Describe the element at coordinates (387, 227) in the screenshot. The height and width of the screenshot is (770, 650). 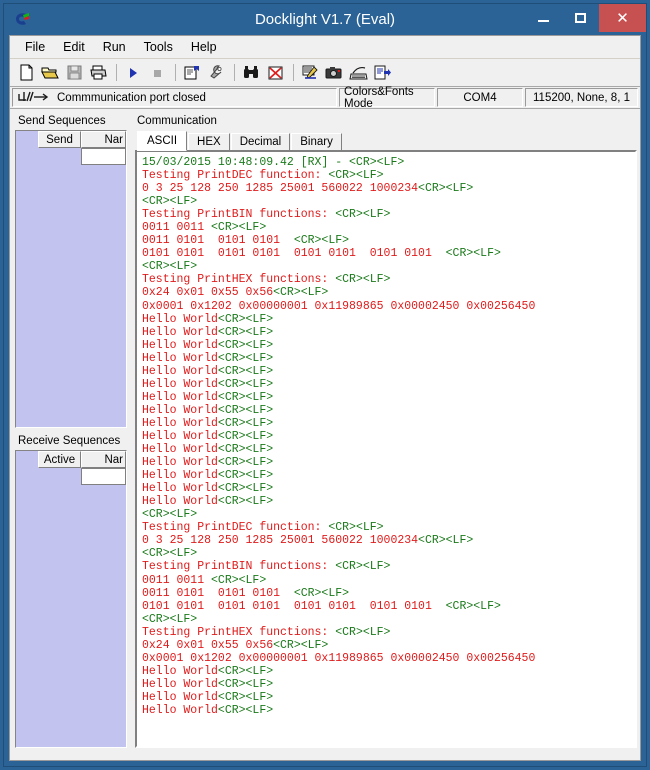
I see `terminal-line: 0011 0011 <CR><LF>` at that location.